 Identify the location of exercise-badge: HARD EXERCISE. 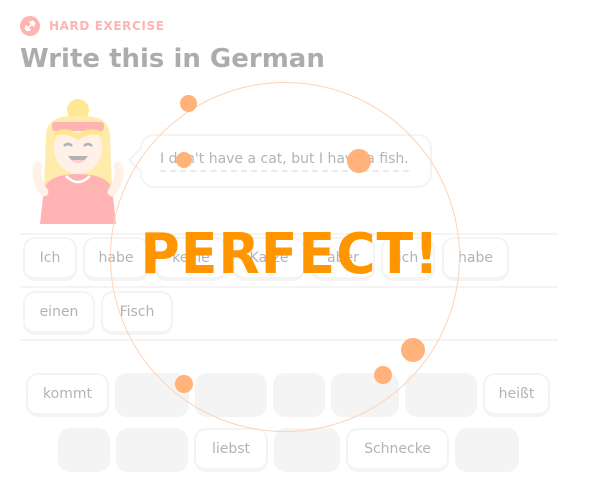
(92, 26).